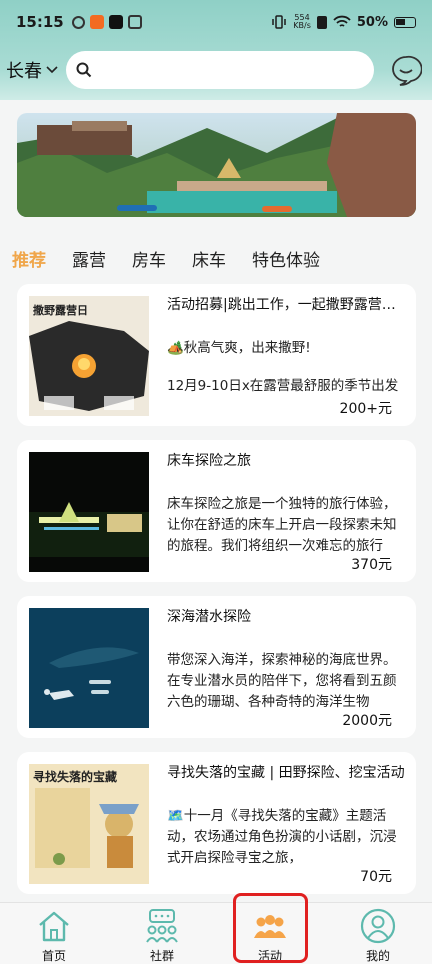 This screenshot has width=432, height=964. I want to click on sim-icon, so click(321, 22).